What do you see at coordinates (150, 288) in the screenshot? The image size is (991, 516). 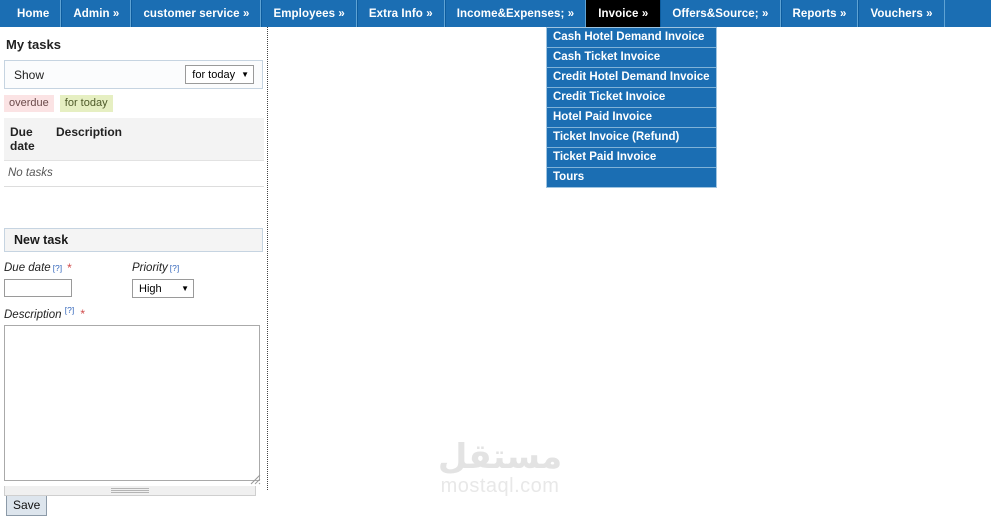 I see `priority-value: High` at bounding box center [150, 288].